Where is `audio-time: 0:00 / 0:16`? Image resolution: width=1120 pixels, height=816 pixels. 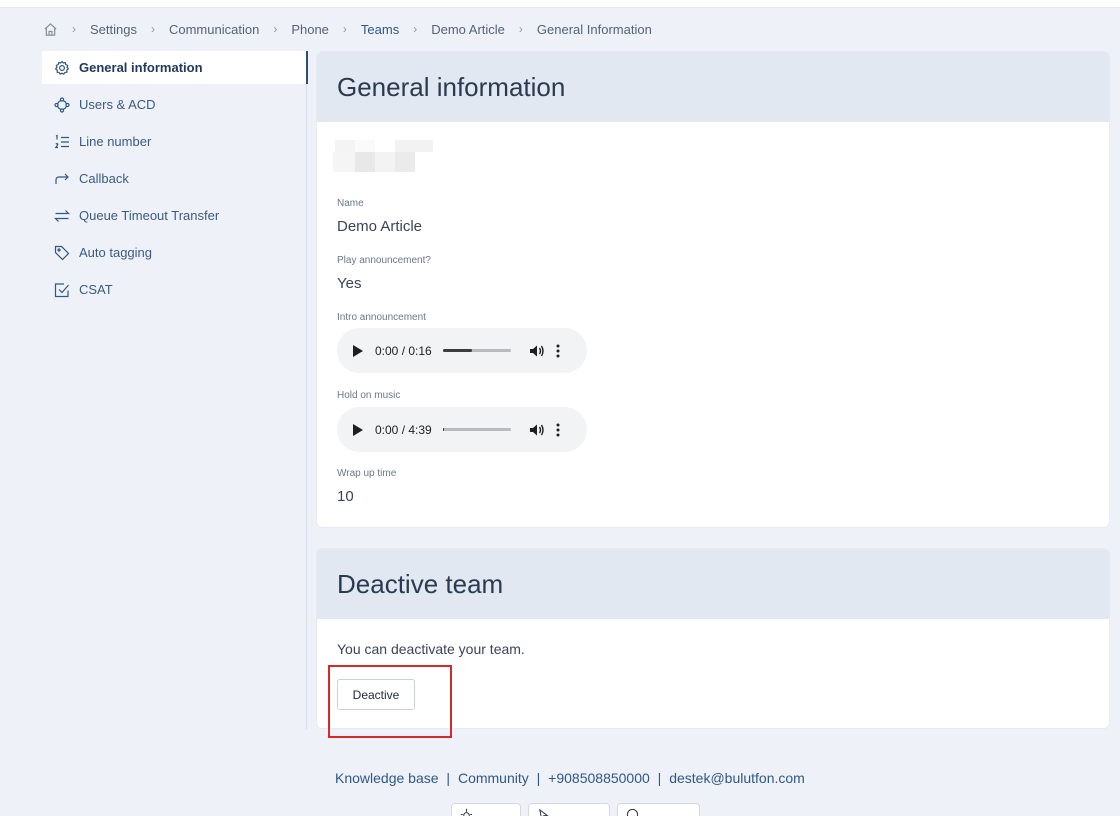
audio-time: 0:00 / 0:16 is located at coordinates (403, 350).